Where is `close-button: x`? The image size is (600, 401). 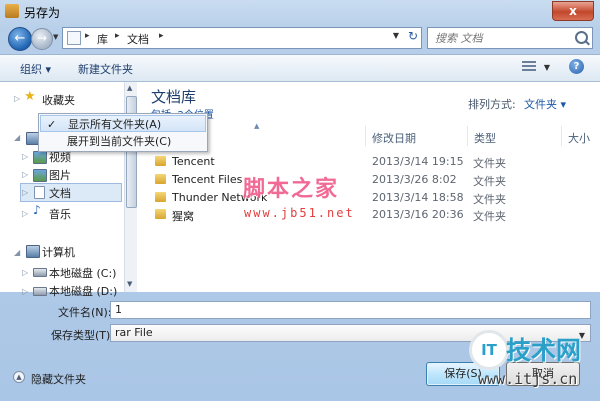
close-button: x is located at coordinates (573, 11).